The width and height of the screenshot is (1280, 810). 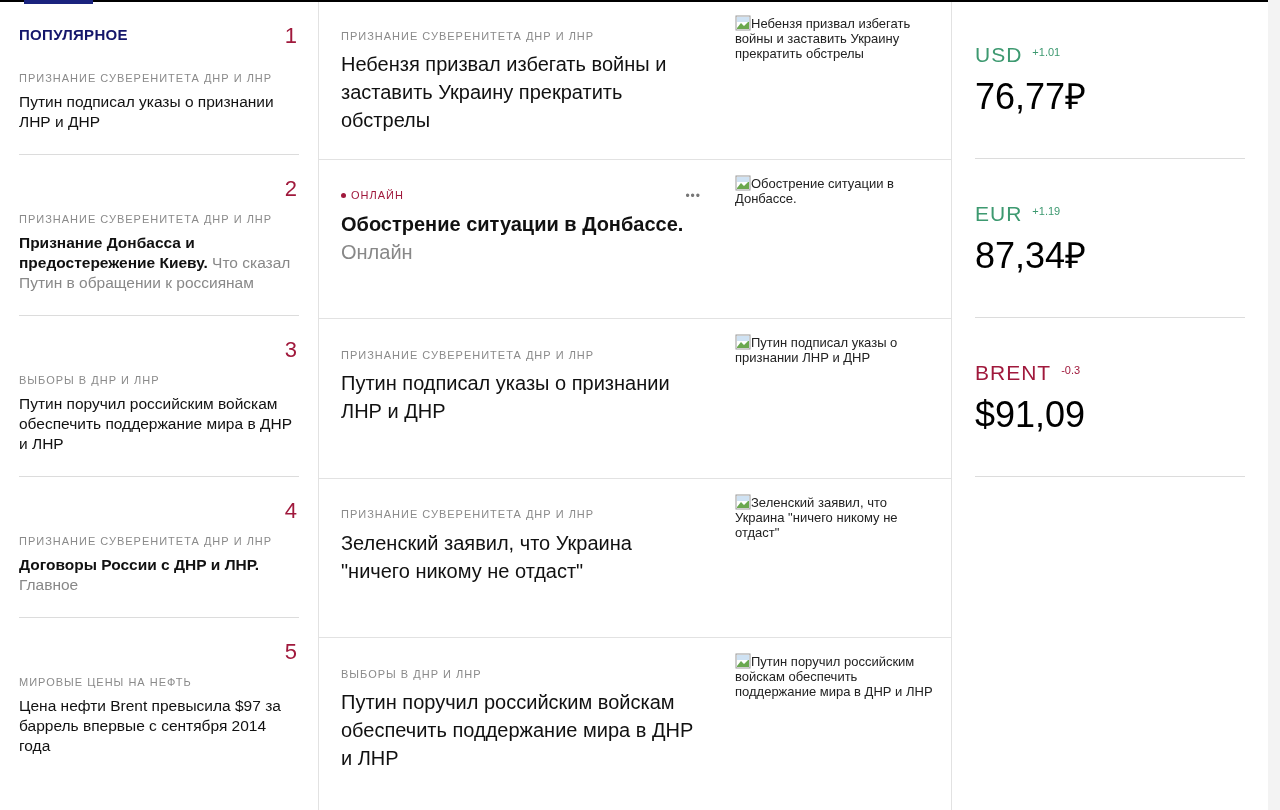 I want to click on currency-label: BRENT, so click(x=1013, y=373).